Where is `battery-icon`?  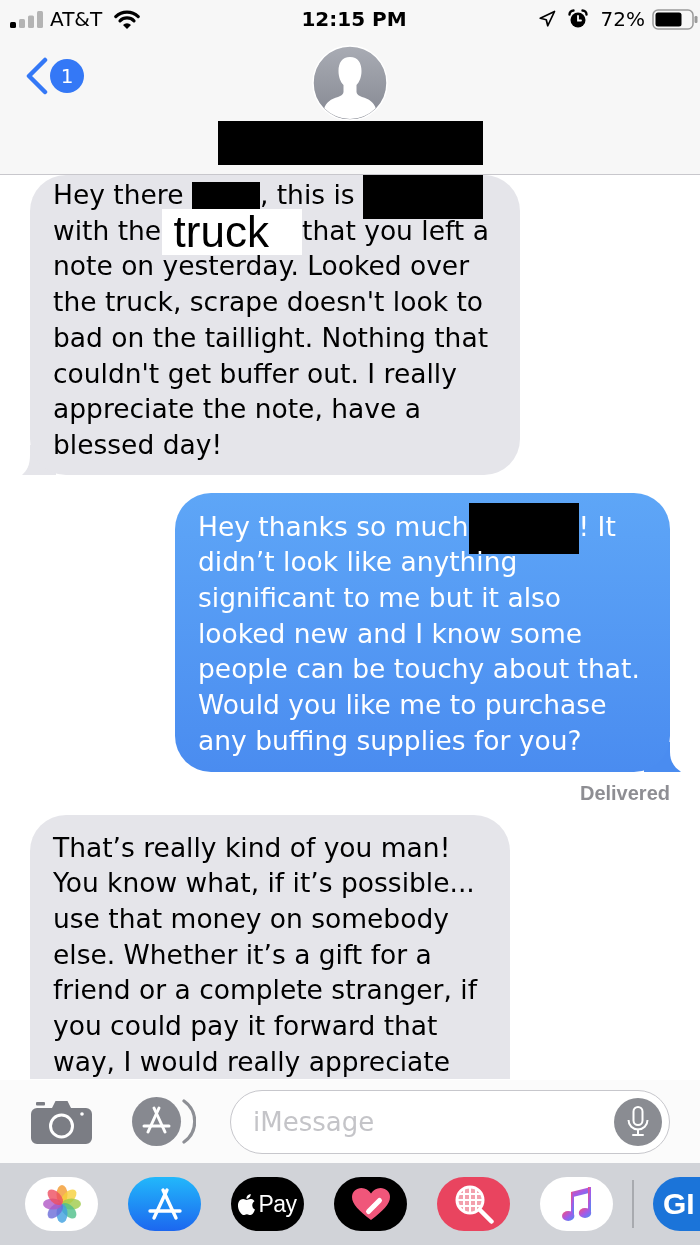 battery-icon is located at coordinates (675, 19).